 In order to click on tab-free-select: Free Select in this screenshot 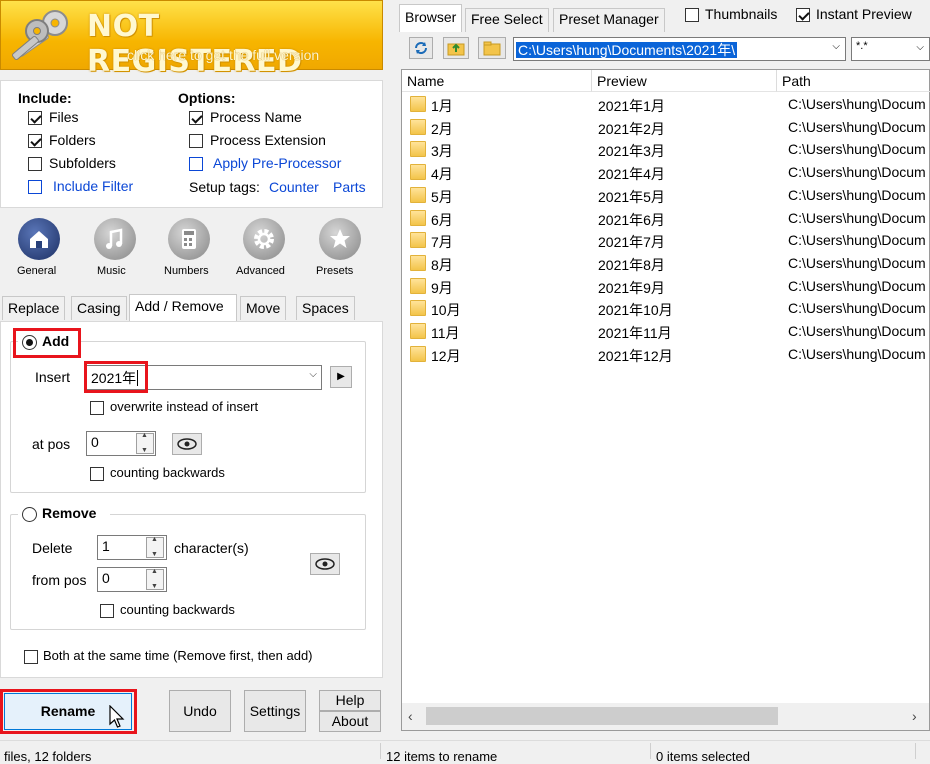, I will do `click(507, 20)`.